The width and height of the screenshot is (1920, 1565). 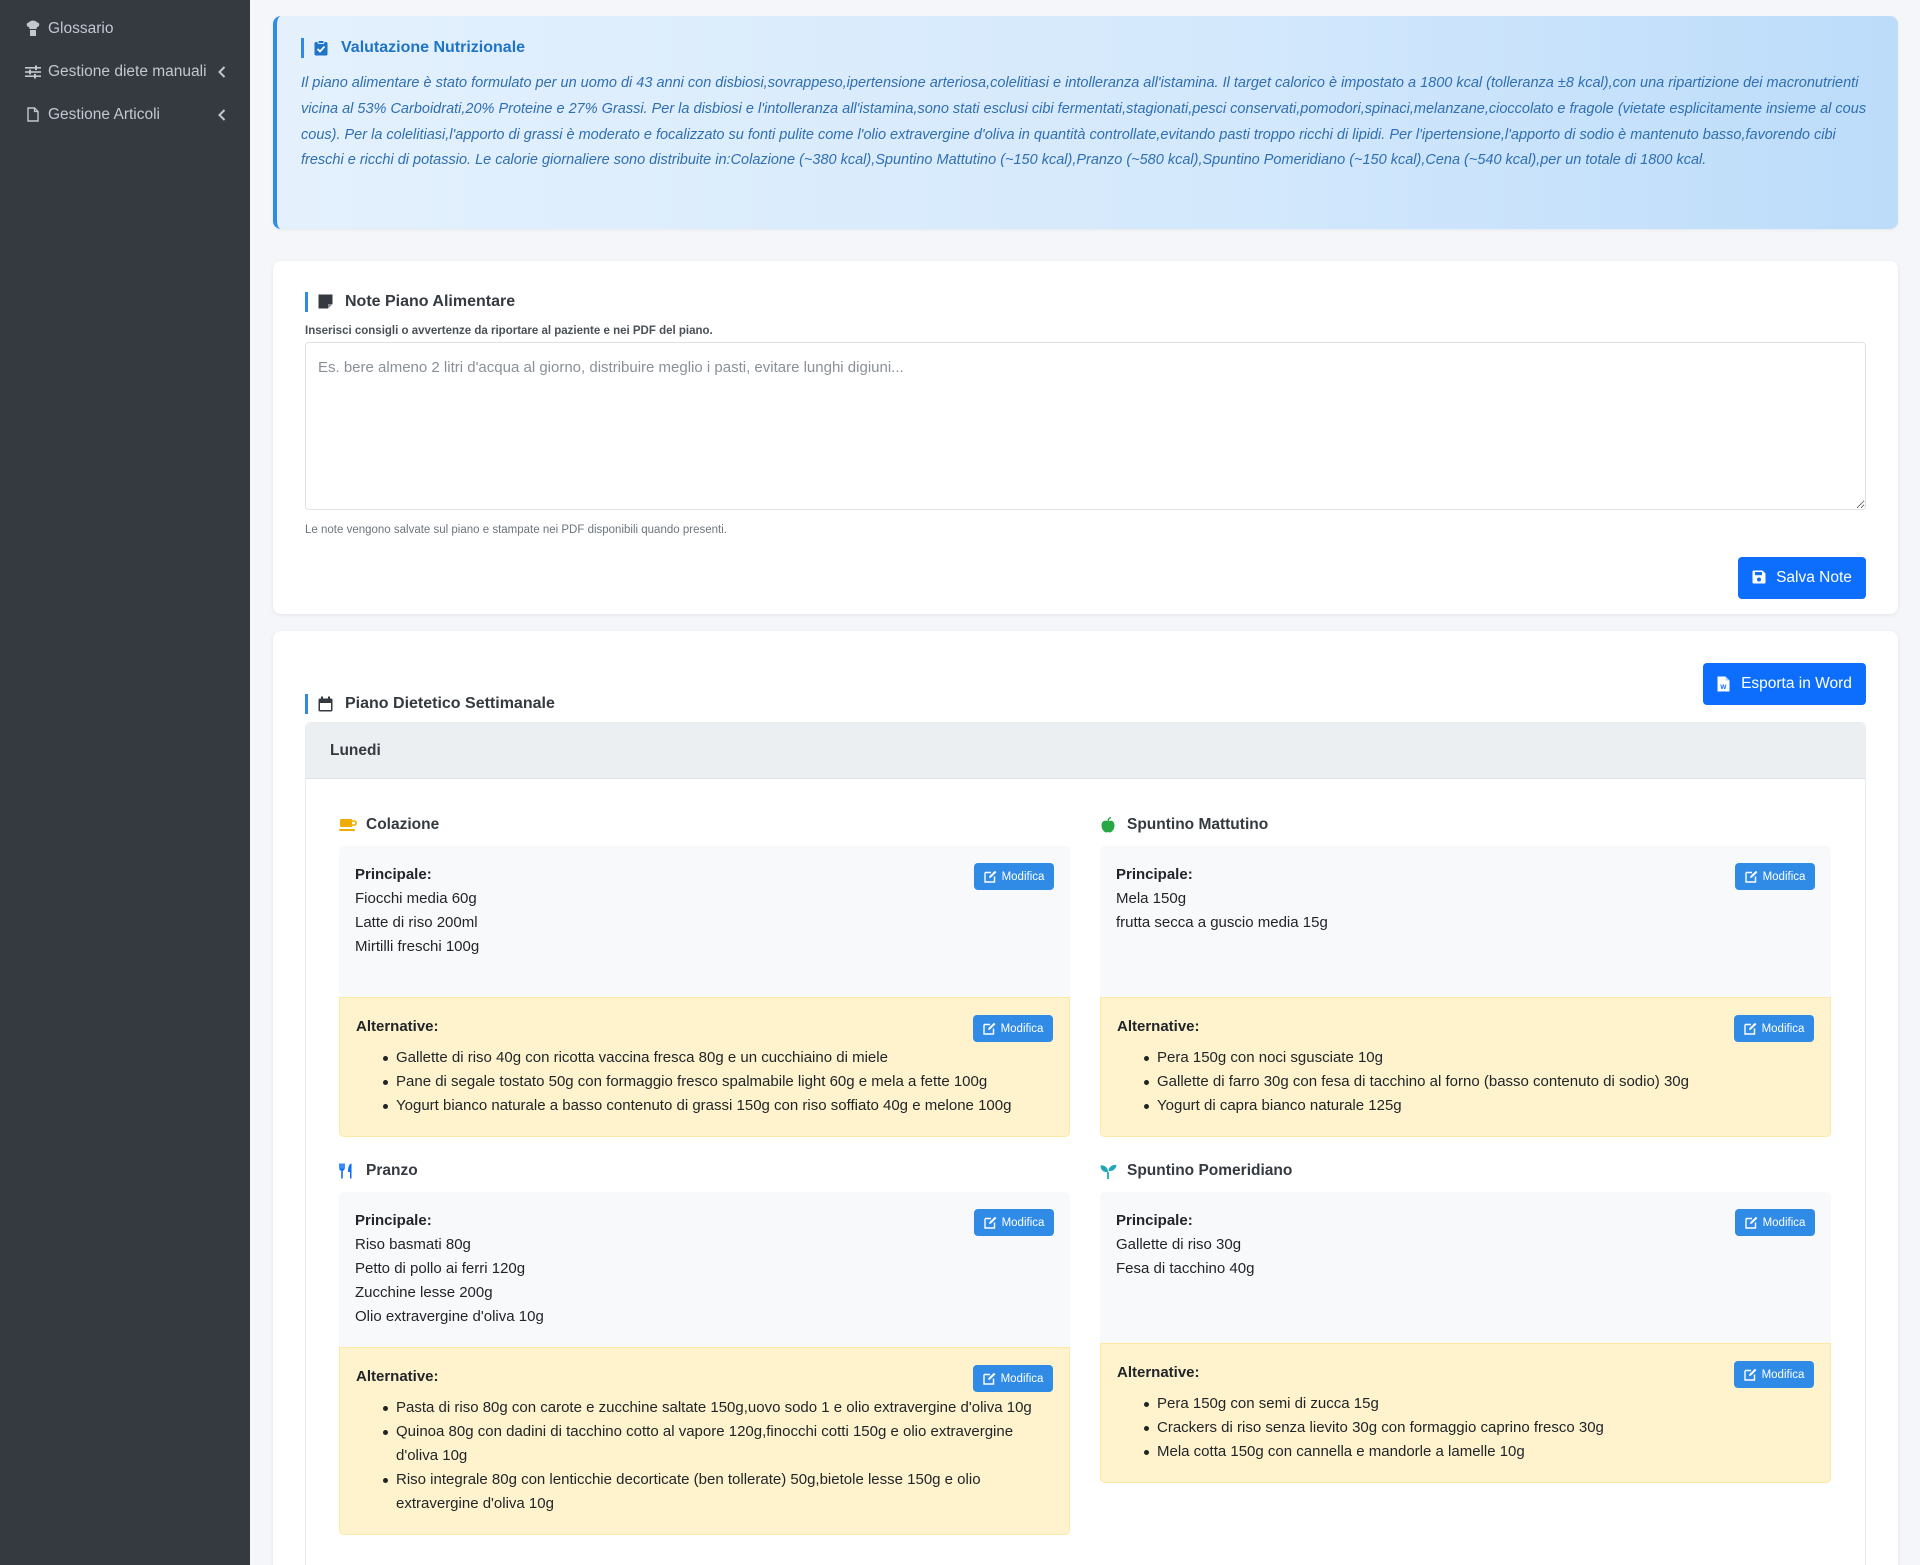 What do you see at coordinates (392, 1170) in the screenshot?
I see `meal-name: Pranzo` at bounding box center [392, 1170].